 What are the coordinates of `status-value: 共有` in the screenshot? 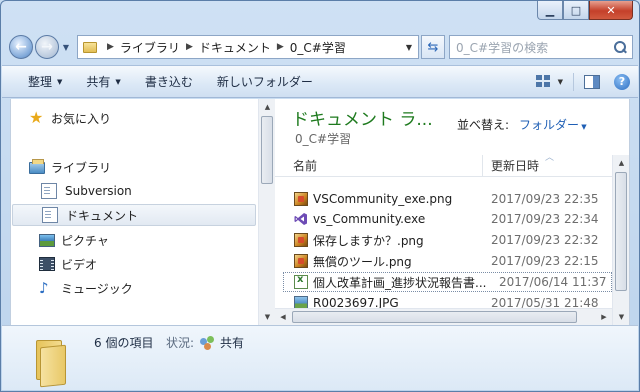 It's located at (232, 343).